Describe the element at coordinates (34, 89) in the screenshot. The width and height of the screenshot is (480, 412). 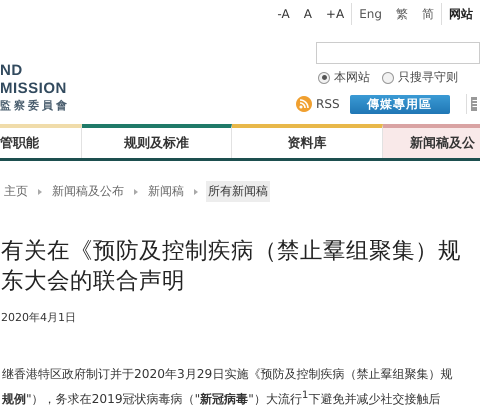
I see `logo-text: MISSION` at that location.